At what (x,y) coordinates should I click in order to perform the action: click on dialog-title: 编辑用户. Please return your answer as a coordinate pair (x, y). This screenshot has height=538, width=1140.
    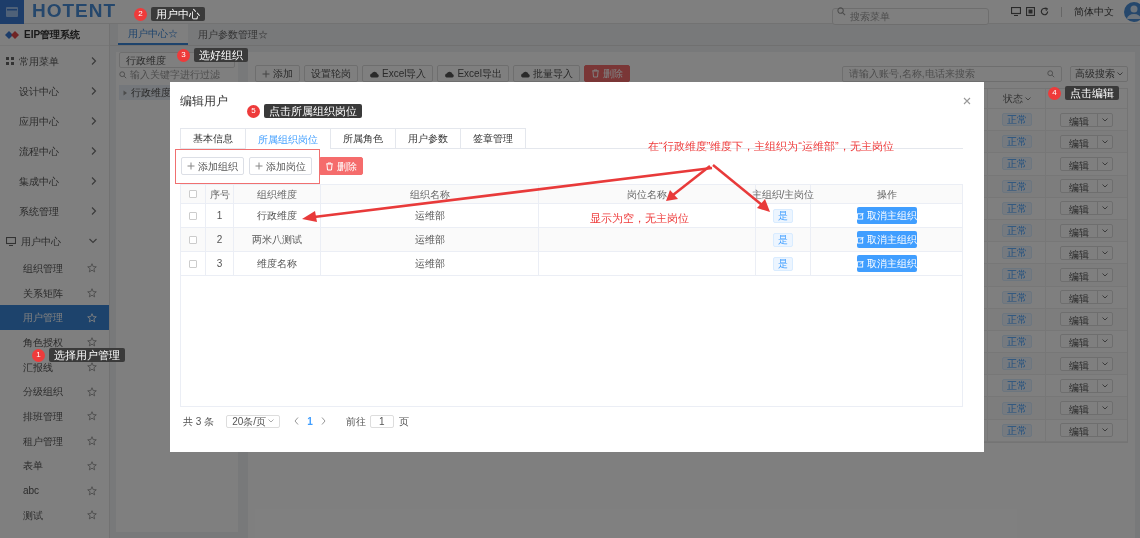
    Looking at the image, I should click on (204, 101).